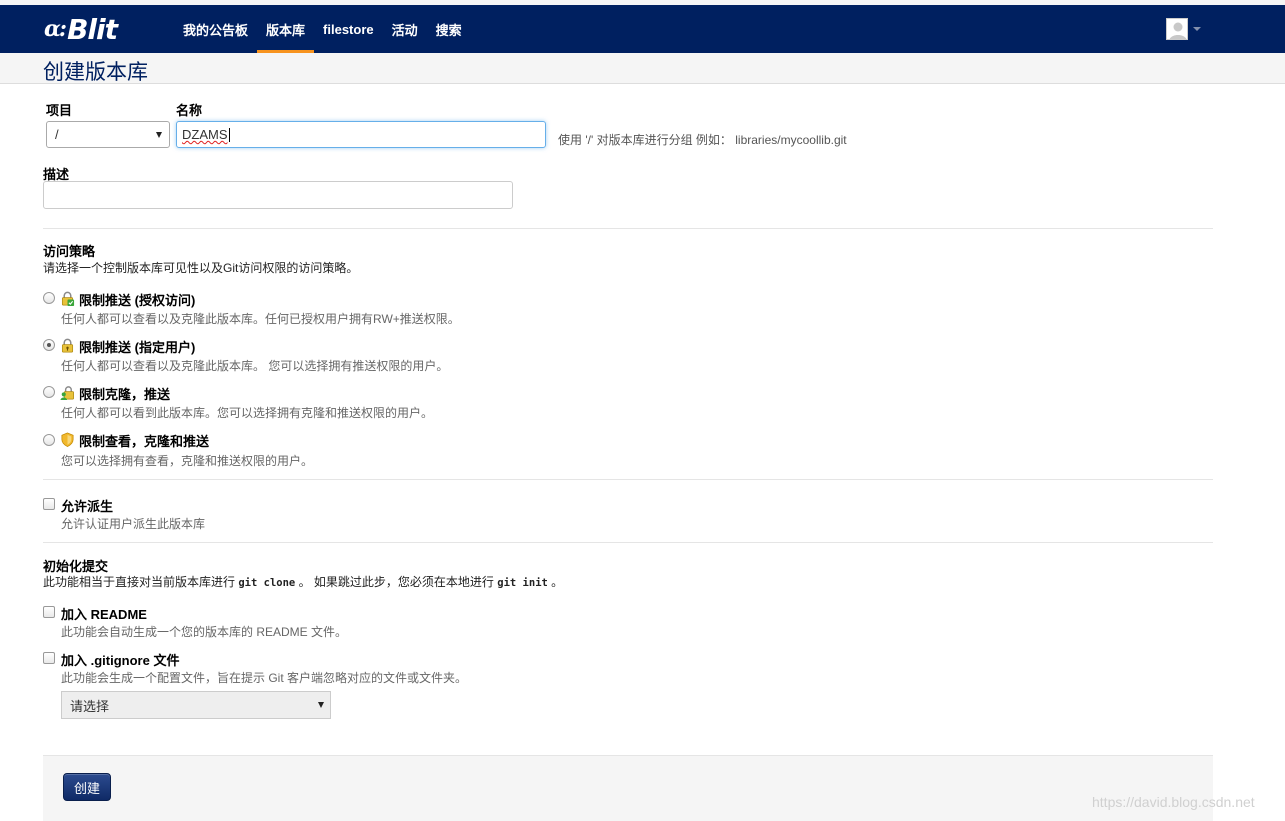 The width and height of the screenshot is (1285, 821). Describe the element at coordinates (95, 72) in the screenshot. I see `page-title: 创建版本库` at that location.